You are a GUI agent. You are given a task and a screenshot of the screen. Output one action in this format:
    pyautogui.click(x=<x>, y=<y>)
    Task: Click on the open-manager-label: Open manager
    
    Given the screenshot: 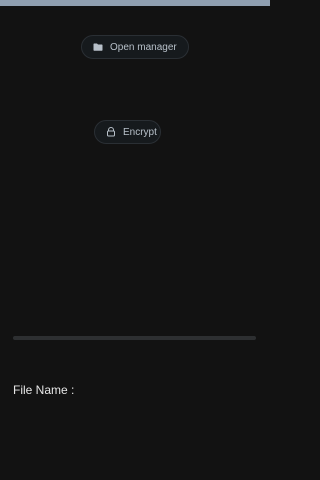 What is the action you would take?
    pyautogui.click(x=143, y=47)
    